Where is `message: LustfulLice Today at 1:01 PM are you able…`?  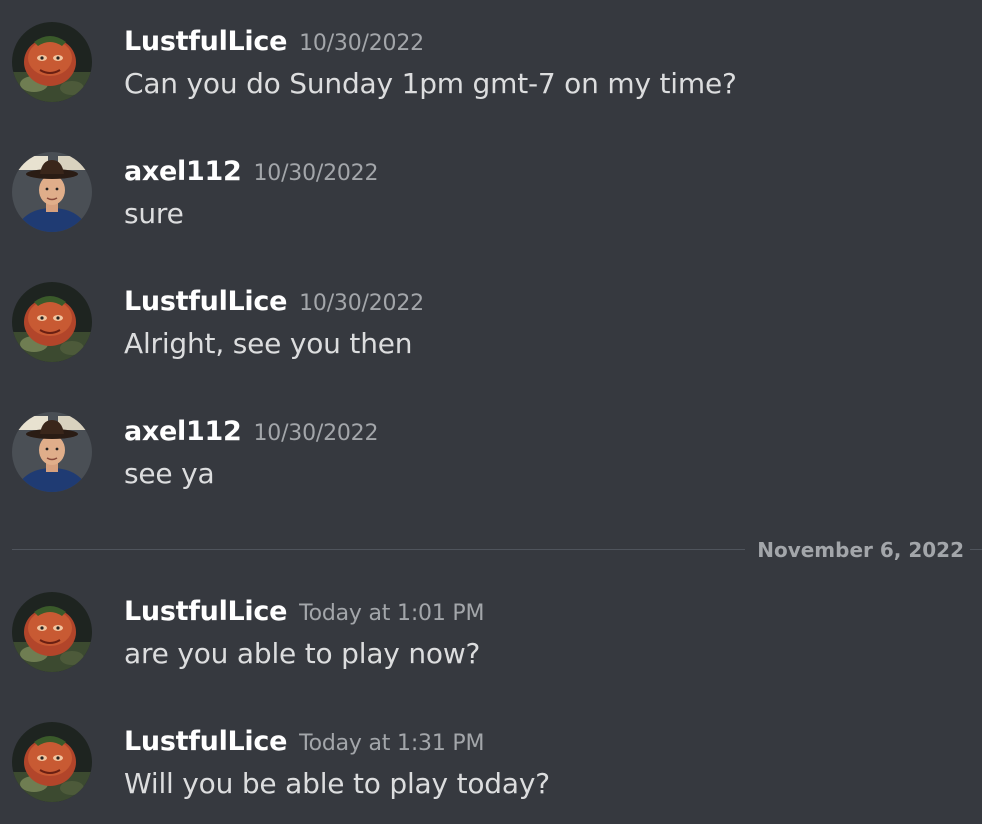
message: LustfulLice Today at 1:01 PM are you able… is located at coordinates (491, 642).